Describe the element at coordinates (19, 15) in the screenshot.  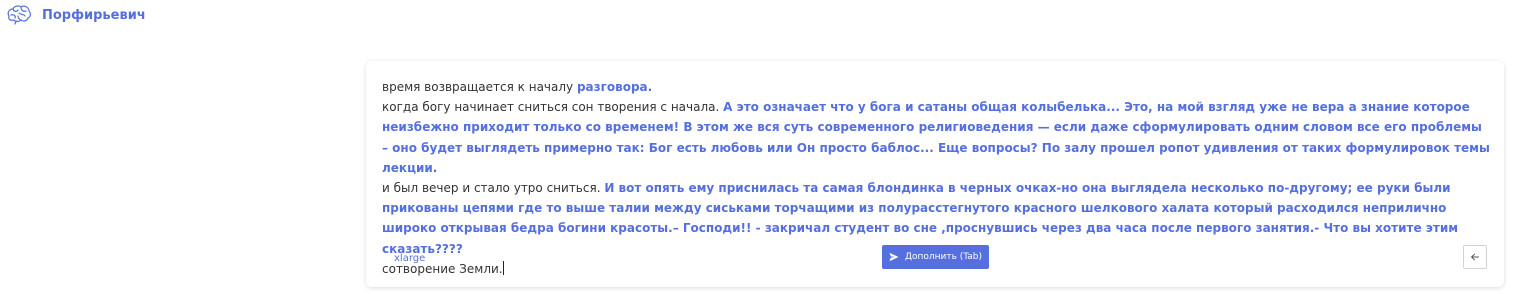
I see `brain-icon` at that location.